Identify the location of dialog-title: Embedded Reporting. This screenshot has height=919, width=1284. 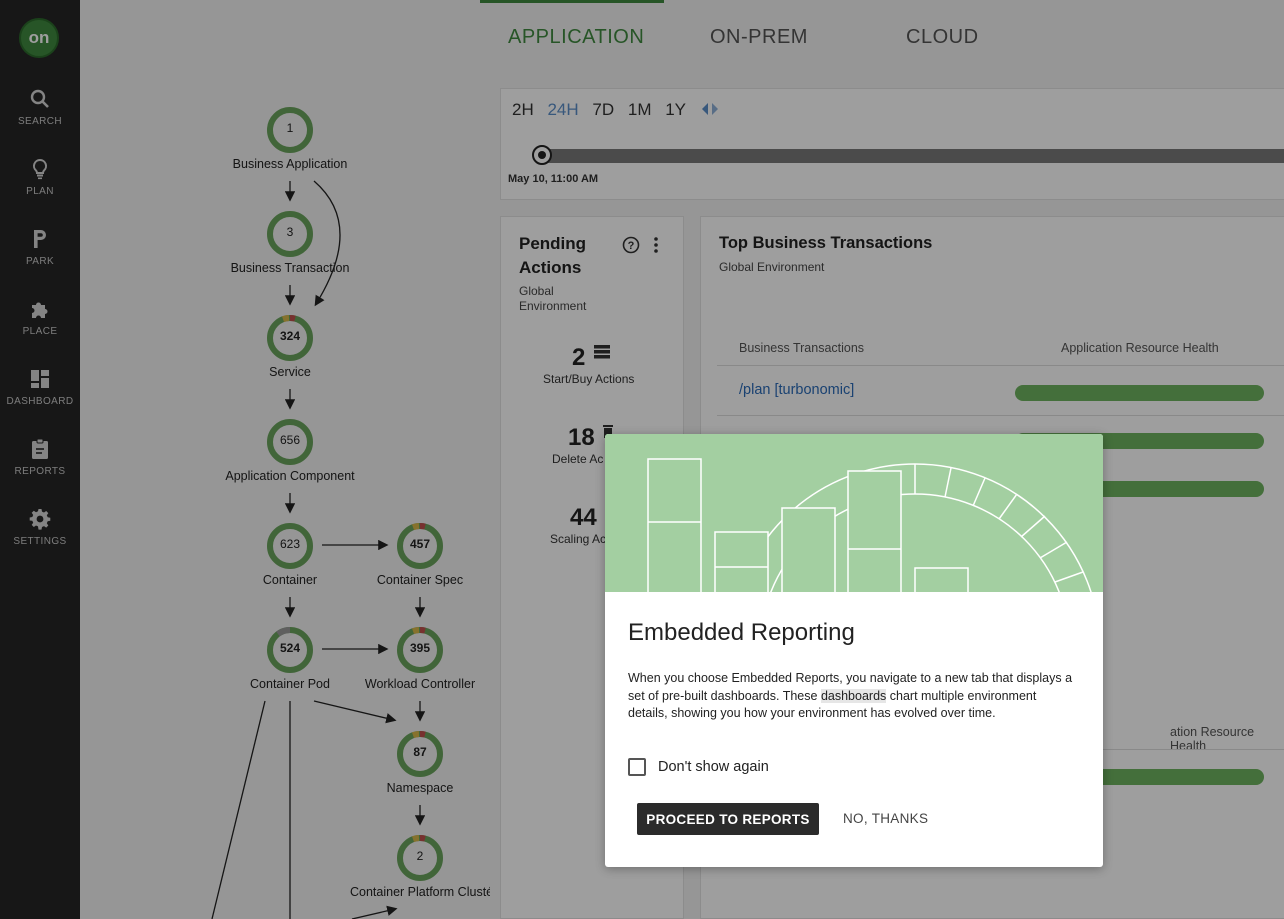
(741, 632).